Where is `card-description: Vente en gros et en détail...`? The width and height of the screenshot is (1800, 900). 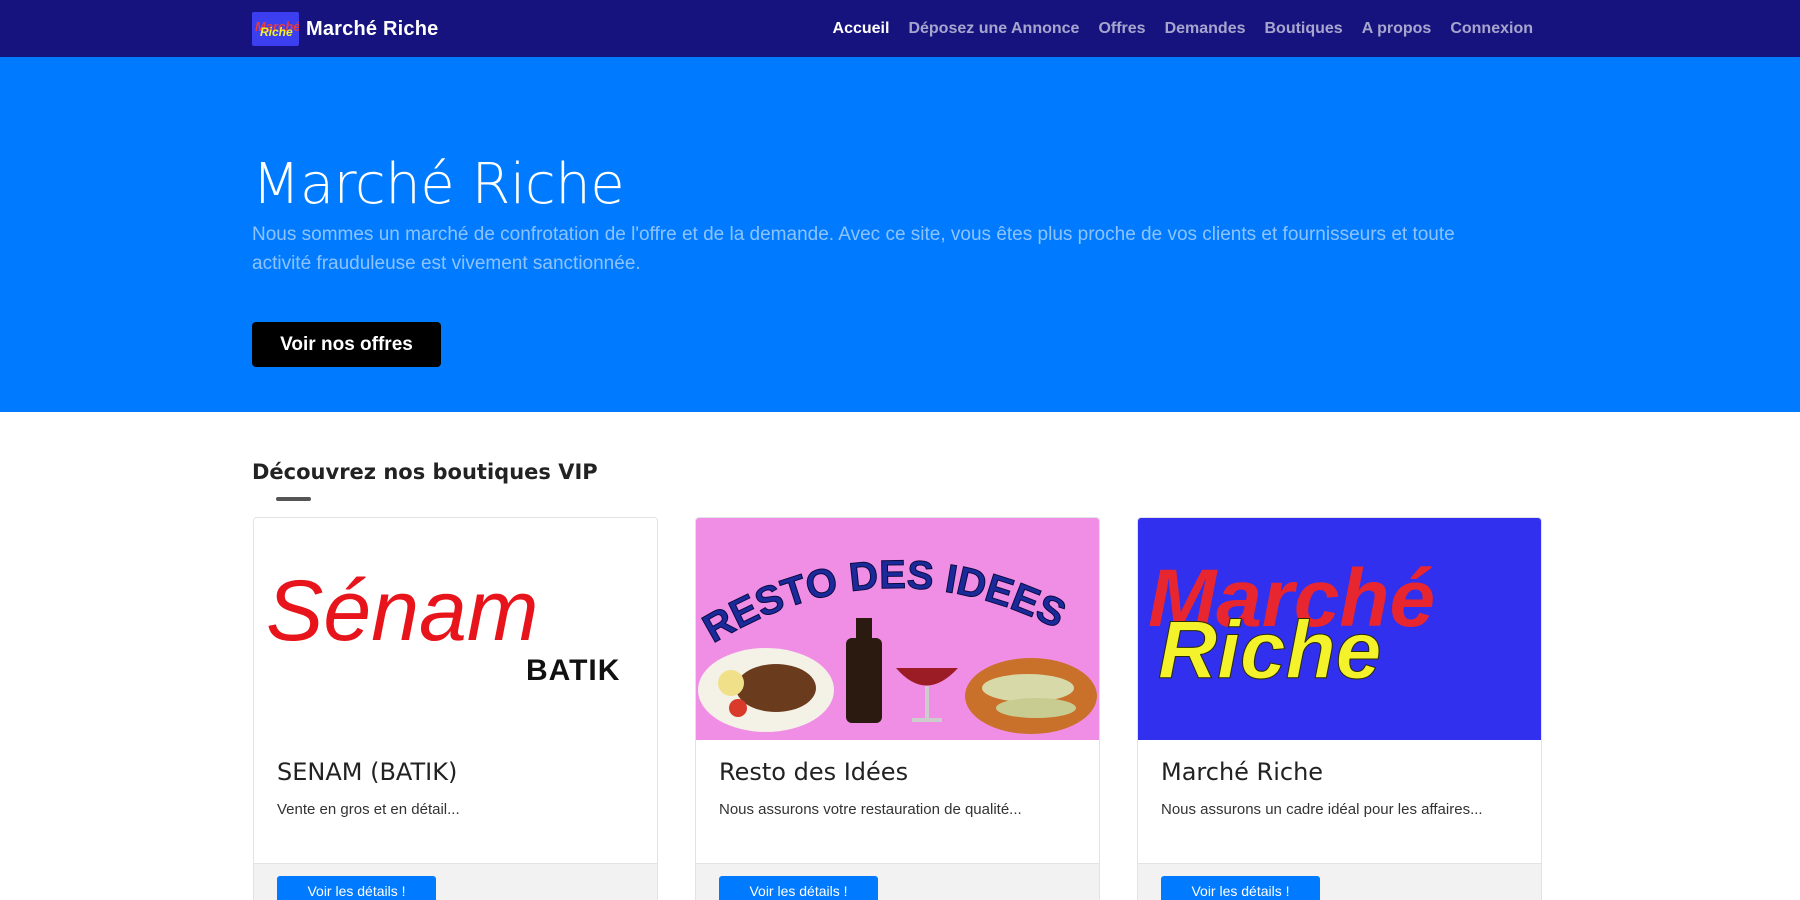
card-description: Vente en gros et en détail... is located at coordinates (368, 809).